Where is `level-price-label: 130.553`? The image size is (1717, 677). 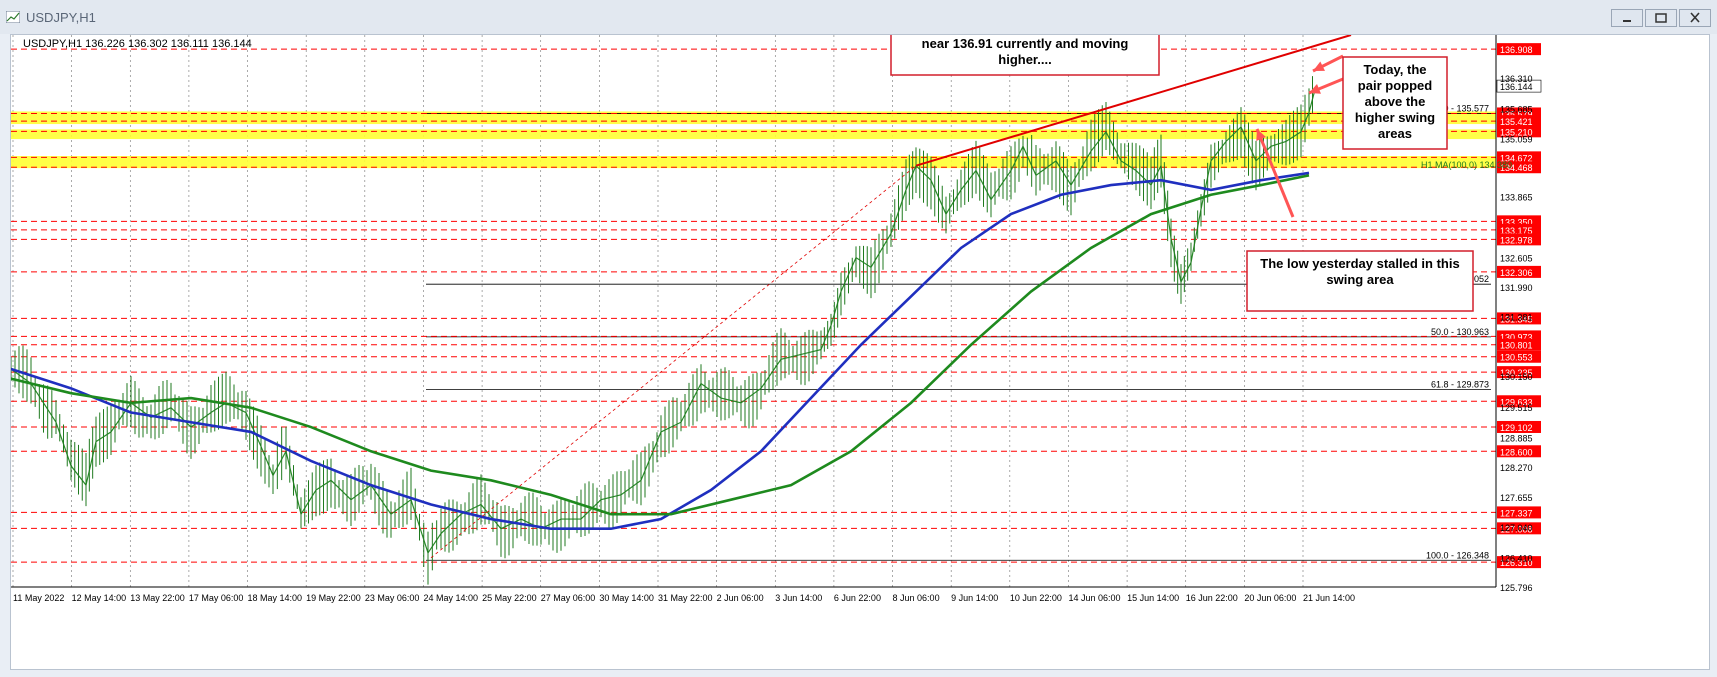 level-price-label: 130.553 is located at coordinates (1516, 358).